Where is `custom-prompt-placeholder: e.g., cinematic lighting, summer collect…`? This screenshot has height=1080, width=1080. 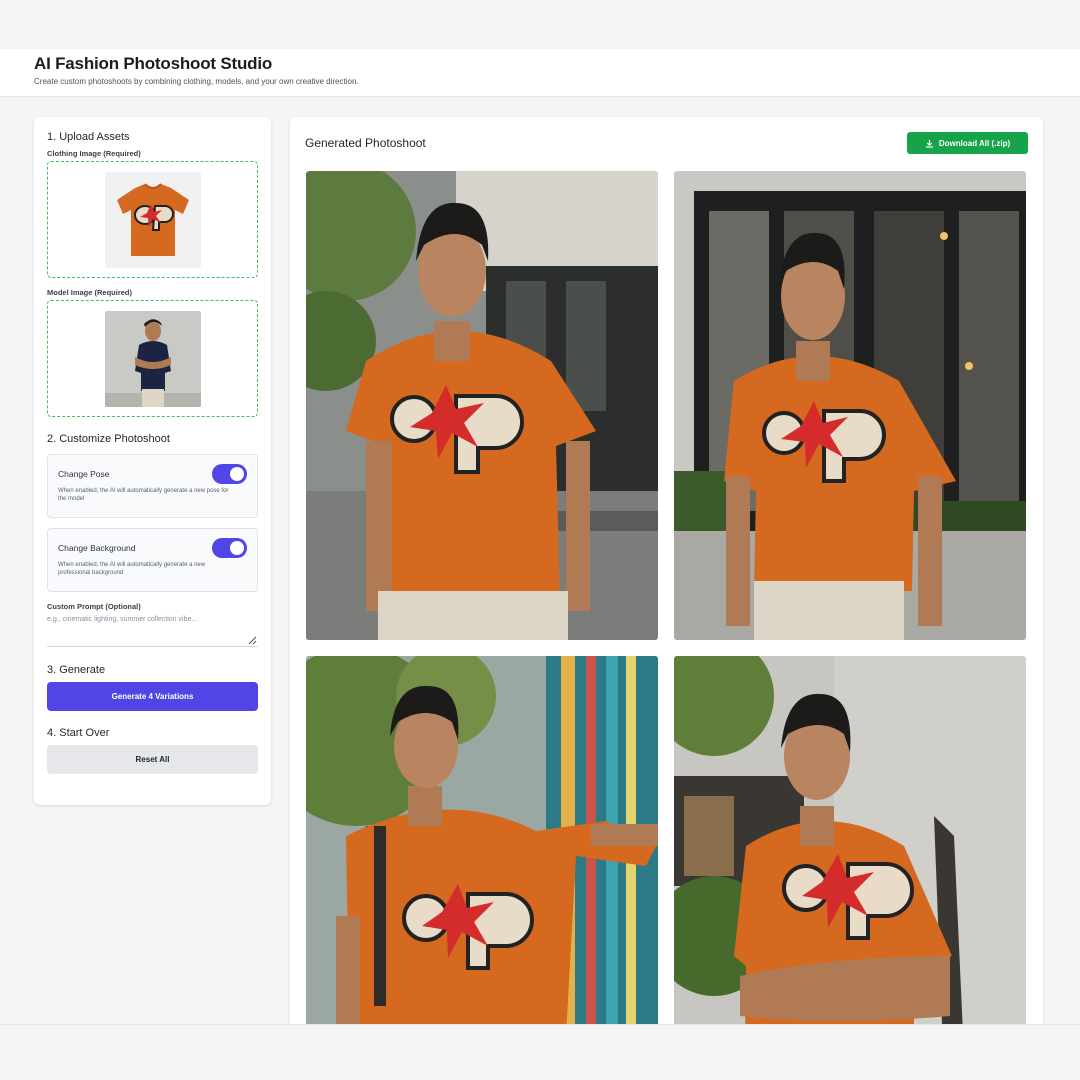
custom-prompt-placeholder: e.g., cinematic lighting, summer collect… is located at coordinates (122, 619).